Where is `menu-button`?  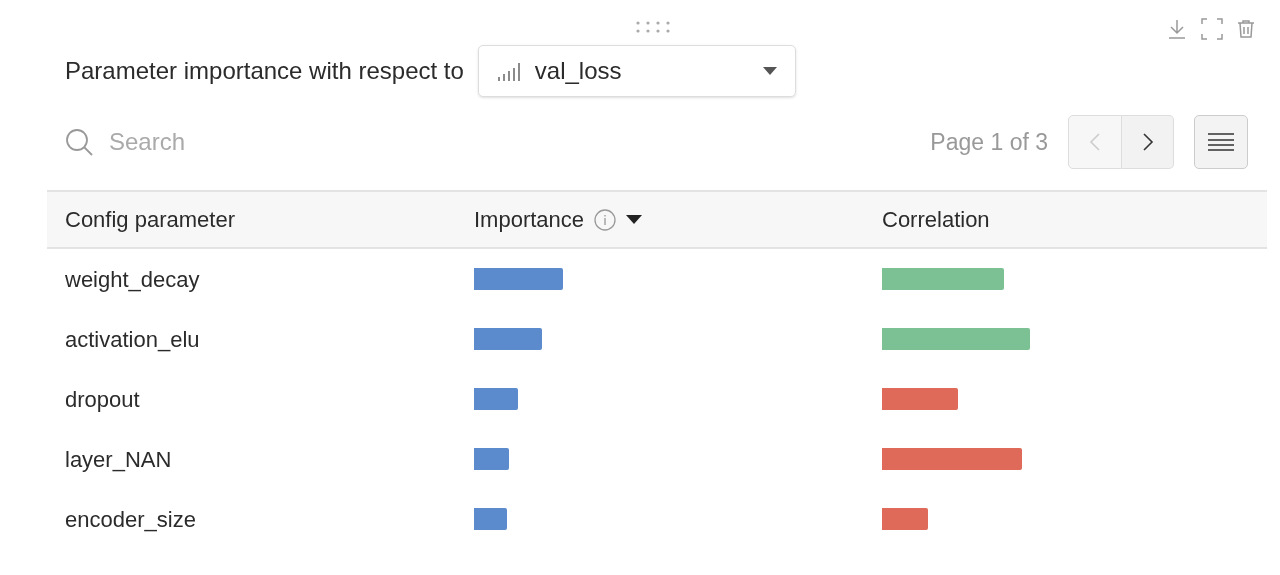
menu-button is located at coordinates (1221, 142).